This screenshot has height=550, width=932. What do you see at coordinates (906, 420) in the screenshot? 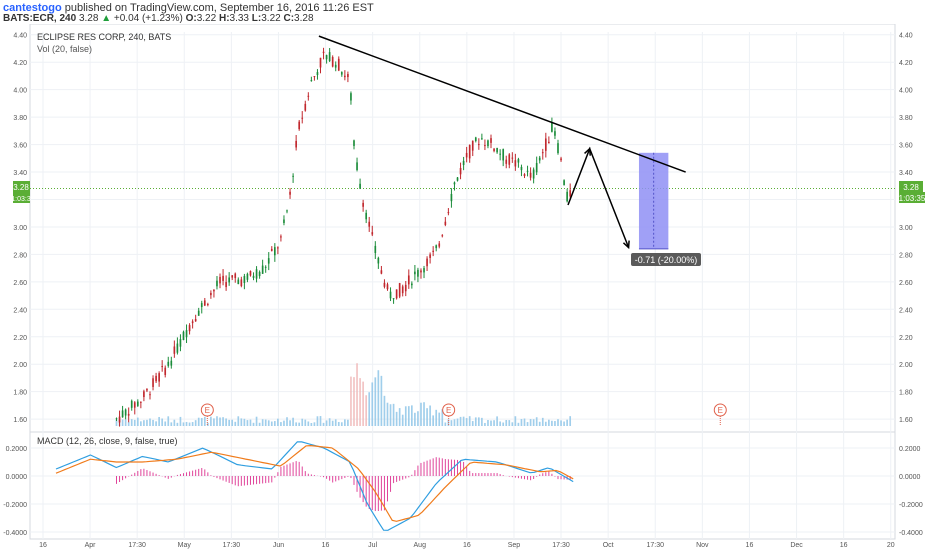
I see `price-tick-right: 1.60` at bounding box center [906, 420].